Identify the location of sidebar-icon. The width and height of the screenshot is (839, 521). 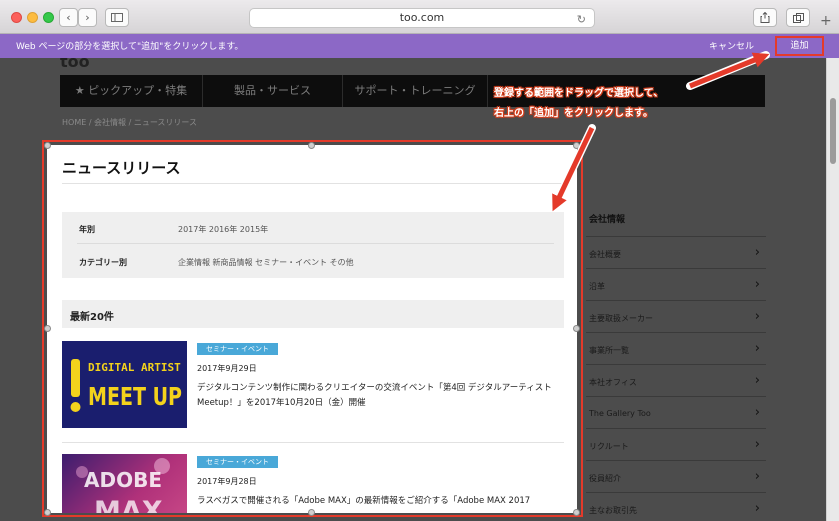
(117, 17).